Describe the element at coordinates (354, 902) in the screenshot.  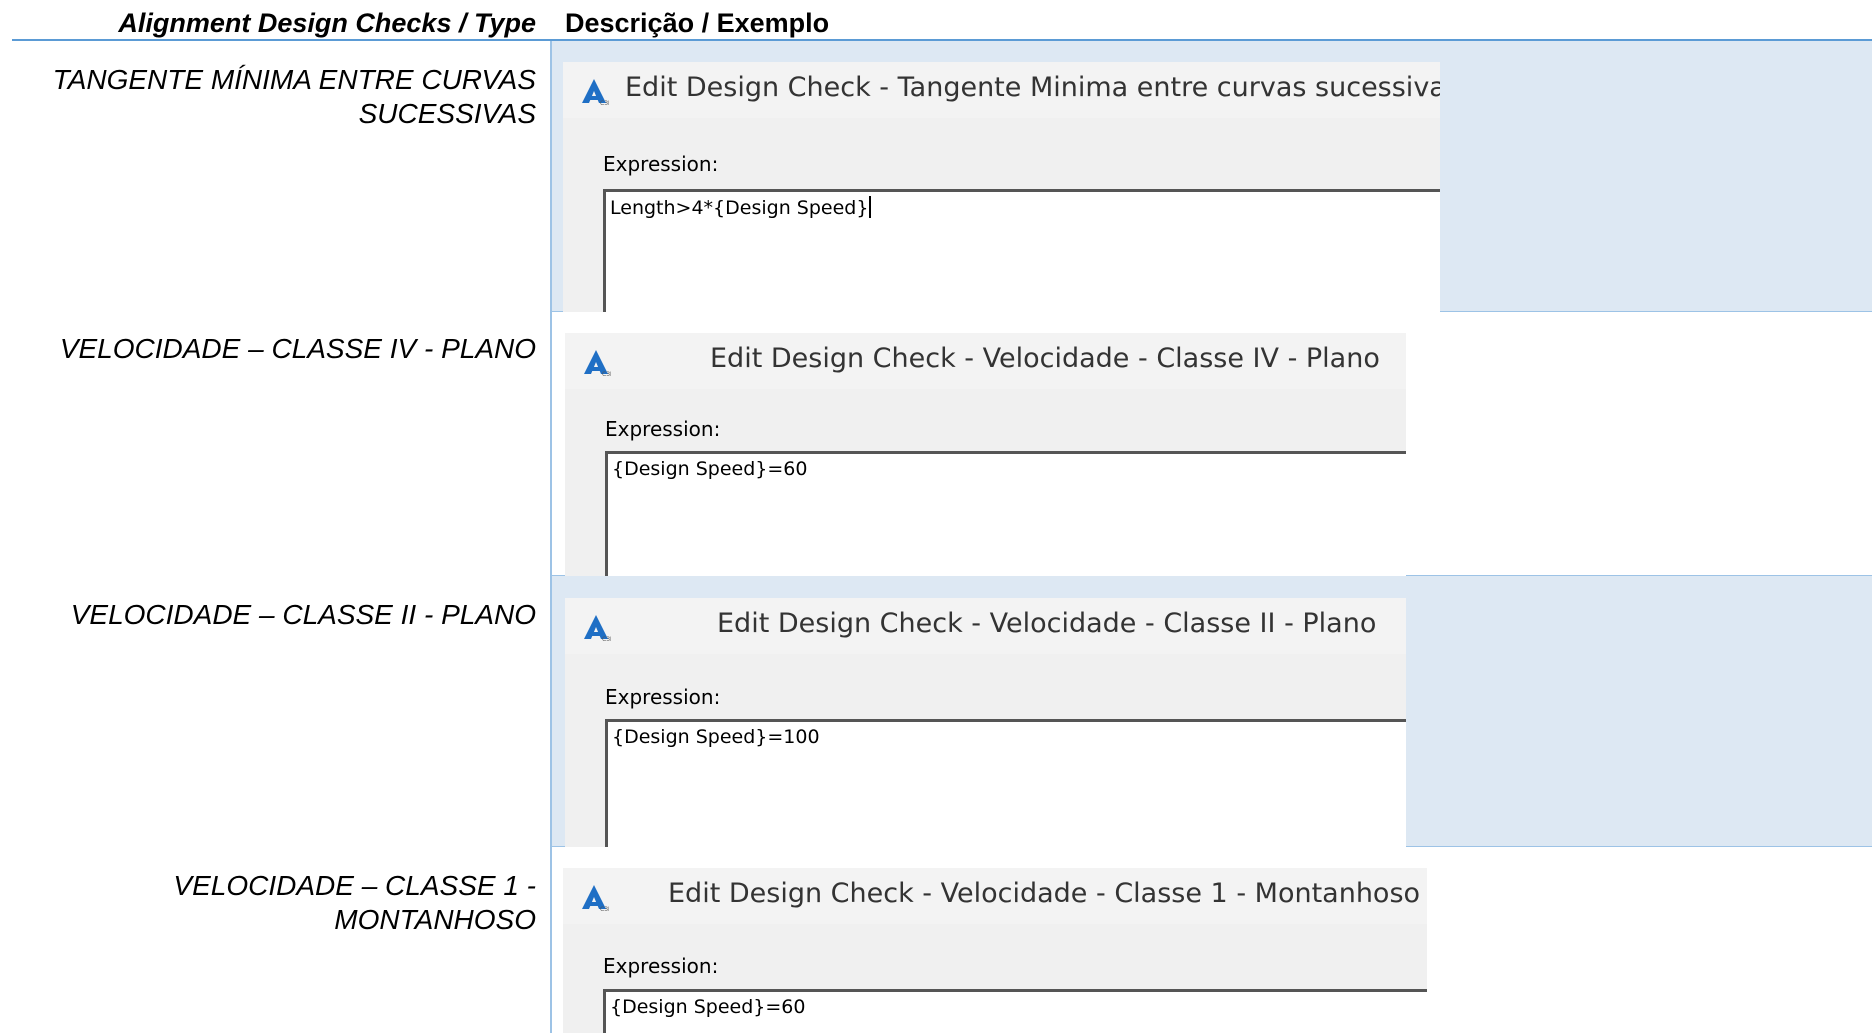
I see `row-label: VELOCIDADE – CLASSE 1 - MONTANHOSO` at that location.